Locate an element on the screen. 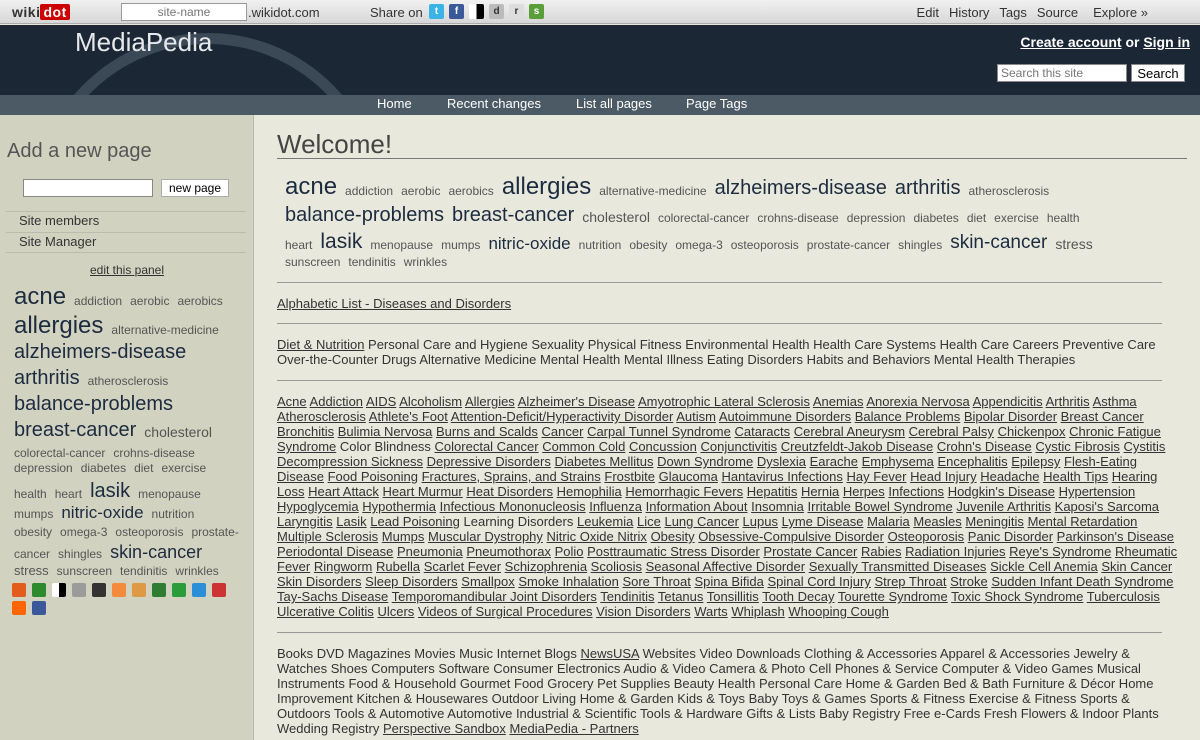 The width and height of the screenshot is (1200, 740). facebook-icon: f is located at coordinates (456, 11).